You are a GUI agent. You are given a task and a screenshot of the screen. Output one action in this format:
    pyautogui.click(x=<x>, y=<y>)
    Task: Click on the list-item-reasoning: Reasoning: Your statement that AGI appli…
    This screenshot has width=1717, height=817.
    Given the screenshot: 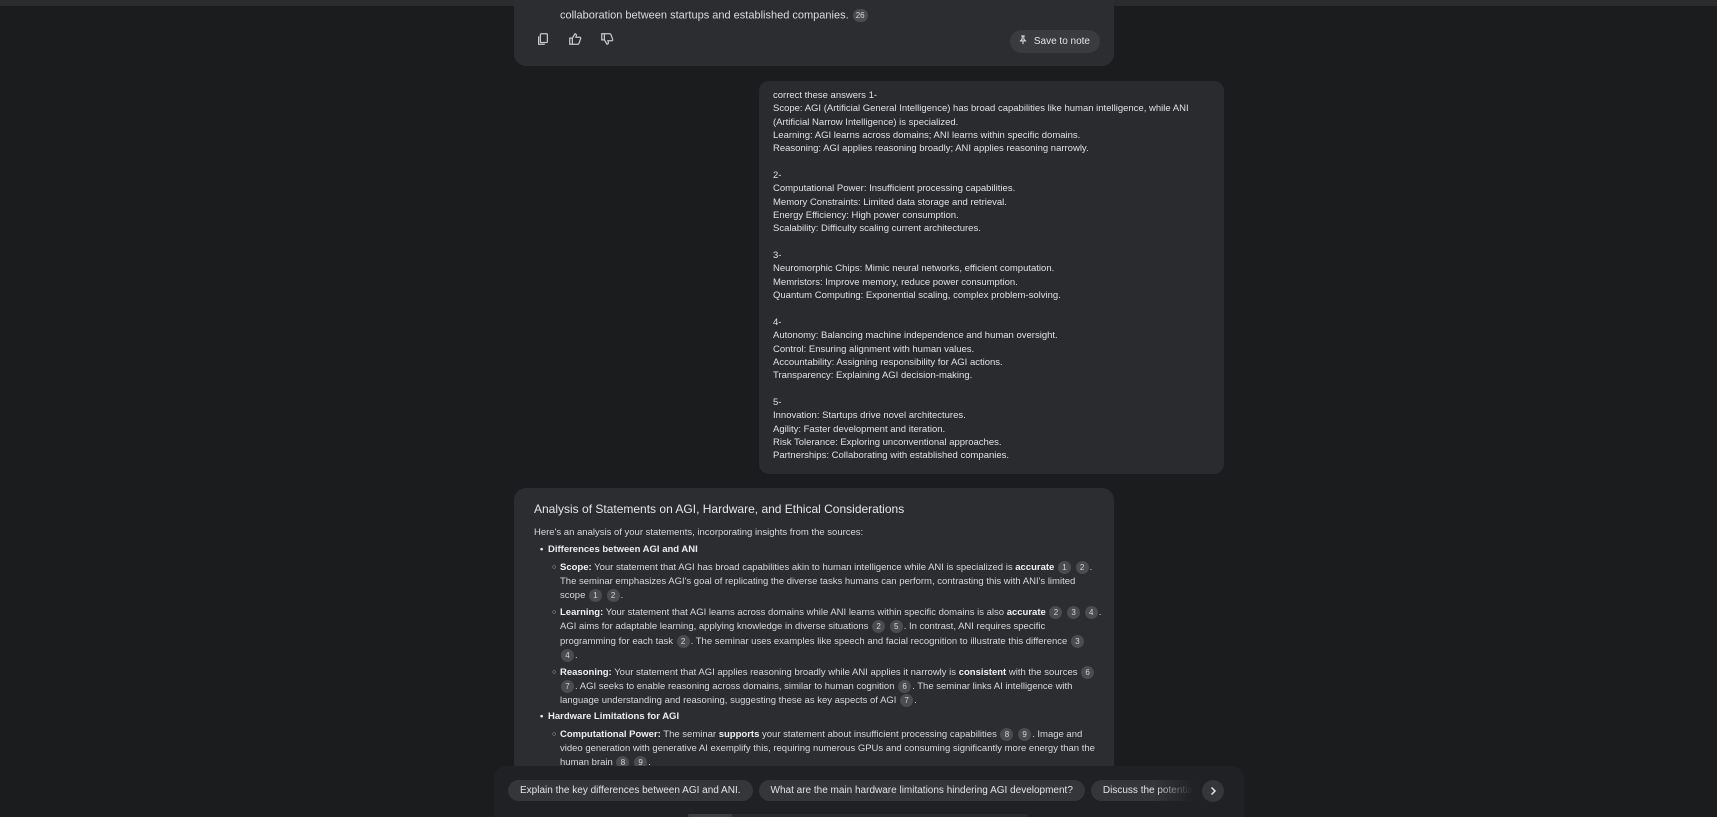 What is the action you would take?
    pyautogui.click(x=818, y=686)
    